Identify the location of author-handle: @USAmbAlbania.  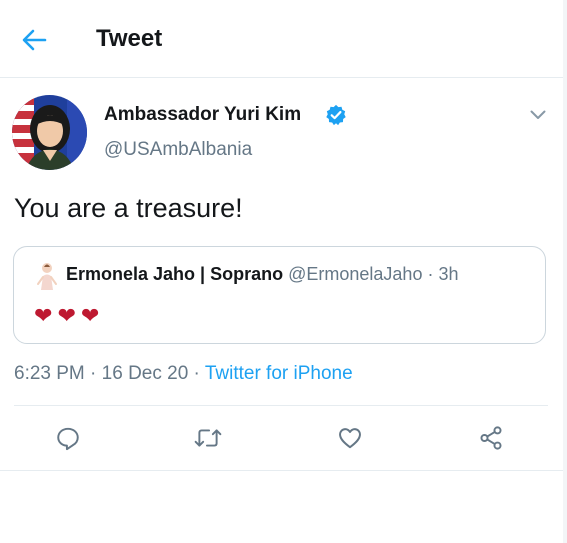
(178, 150).